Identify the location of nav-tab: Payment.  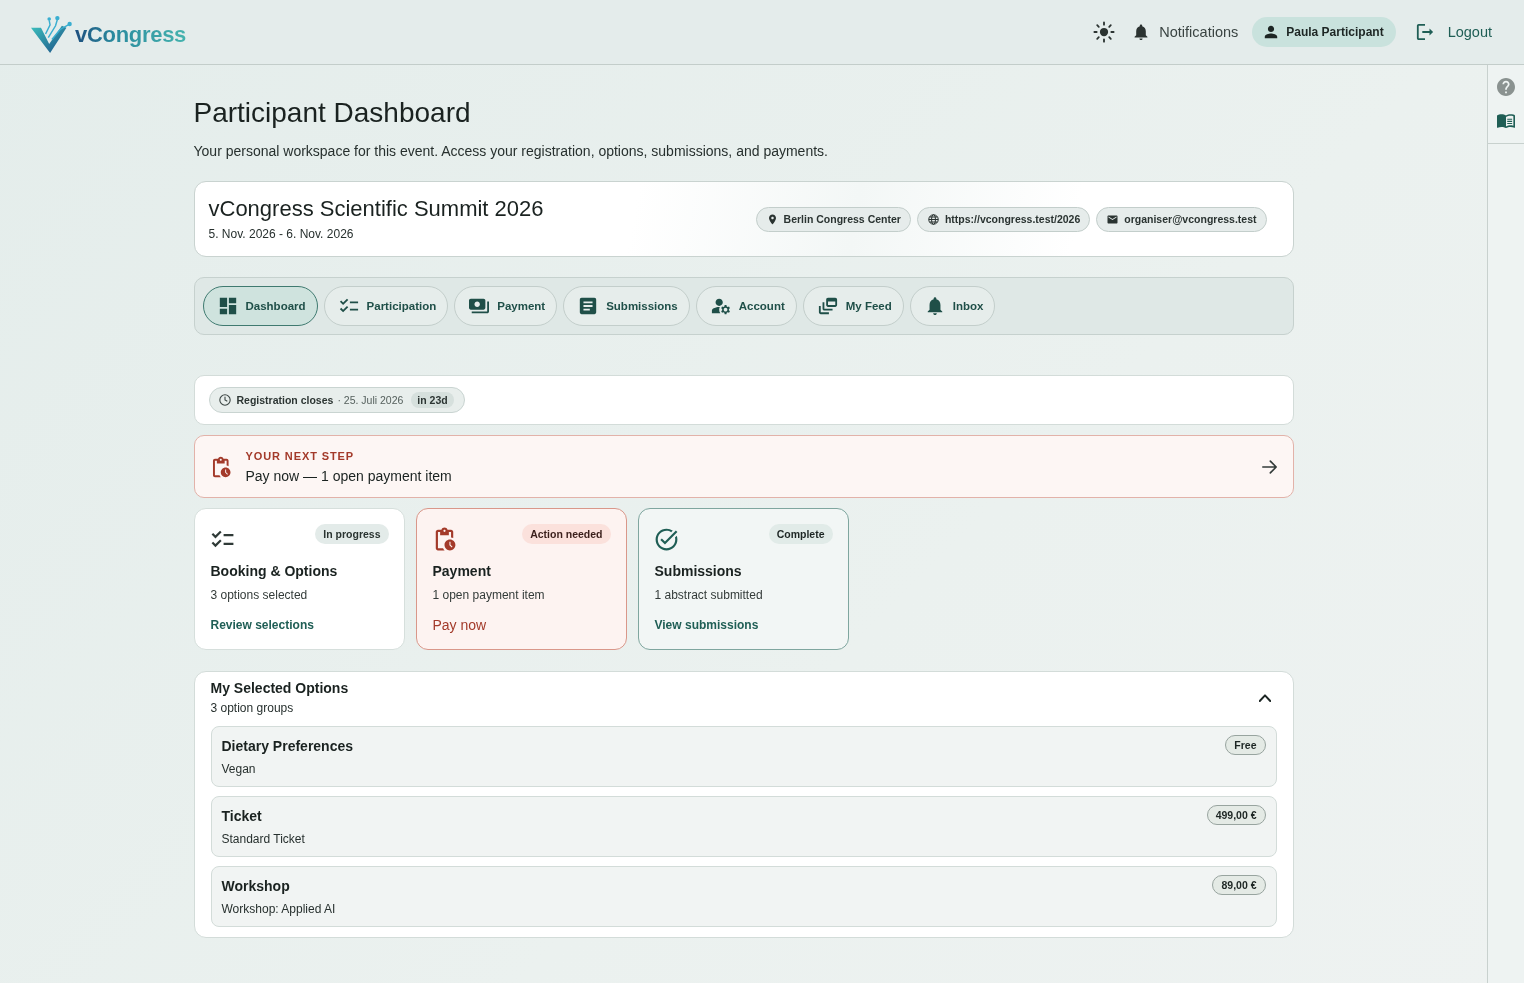
(506, 306).